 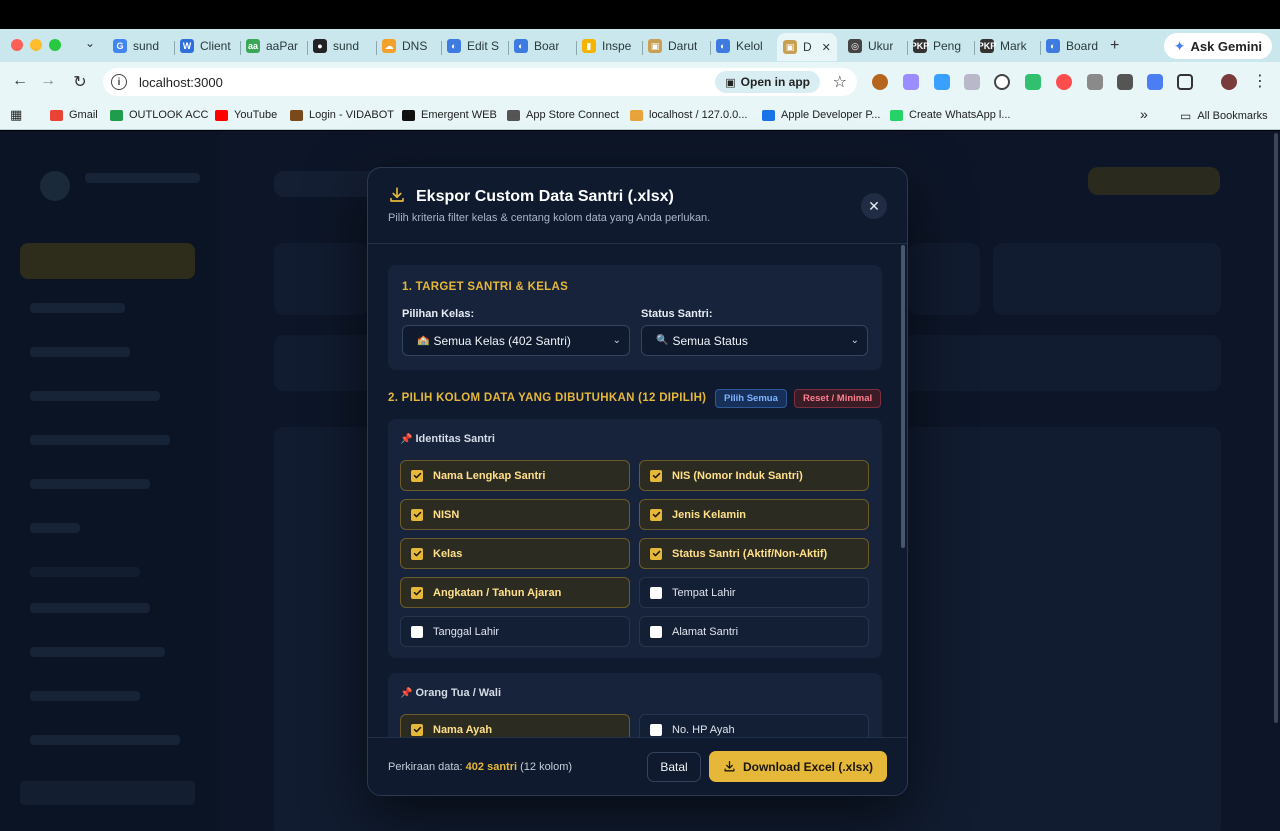 I want to click on column-option: Nama Lengkap Santri, so click(x=515, y=475).